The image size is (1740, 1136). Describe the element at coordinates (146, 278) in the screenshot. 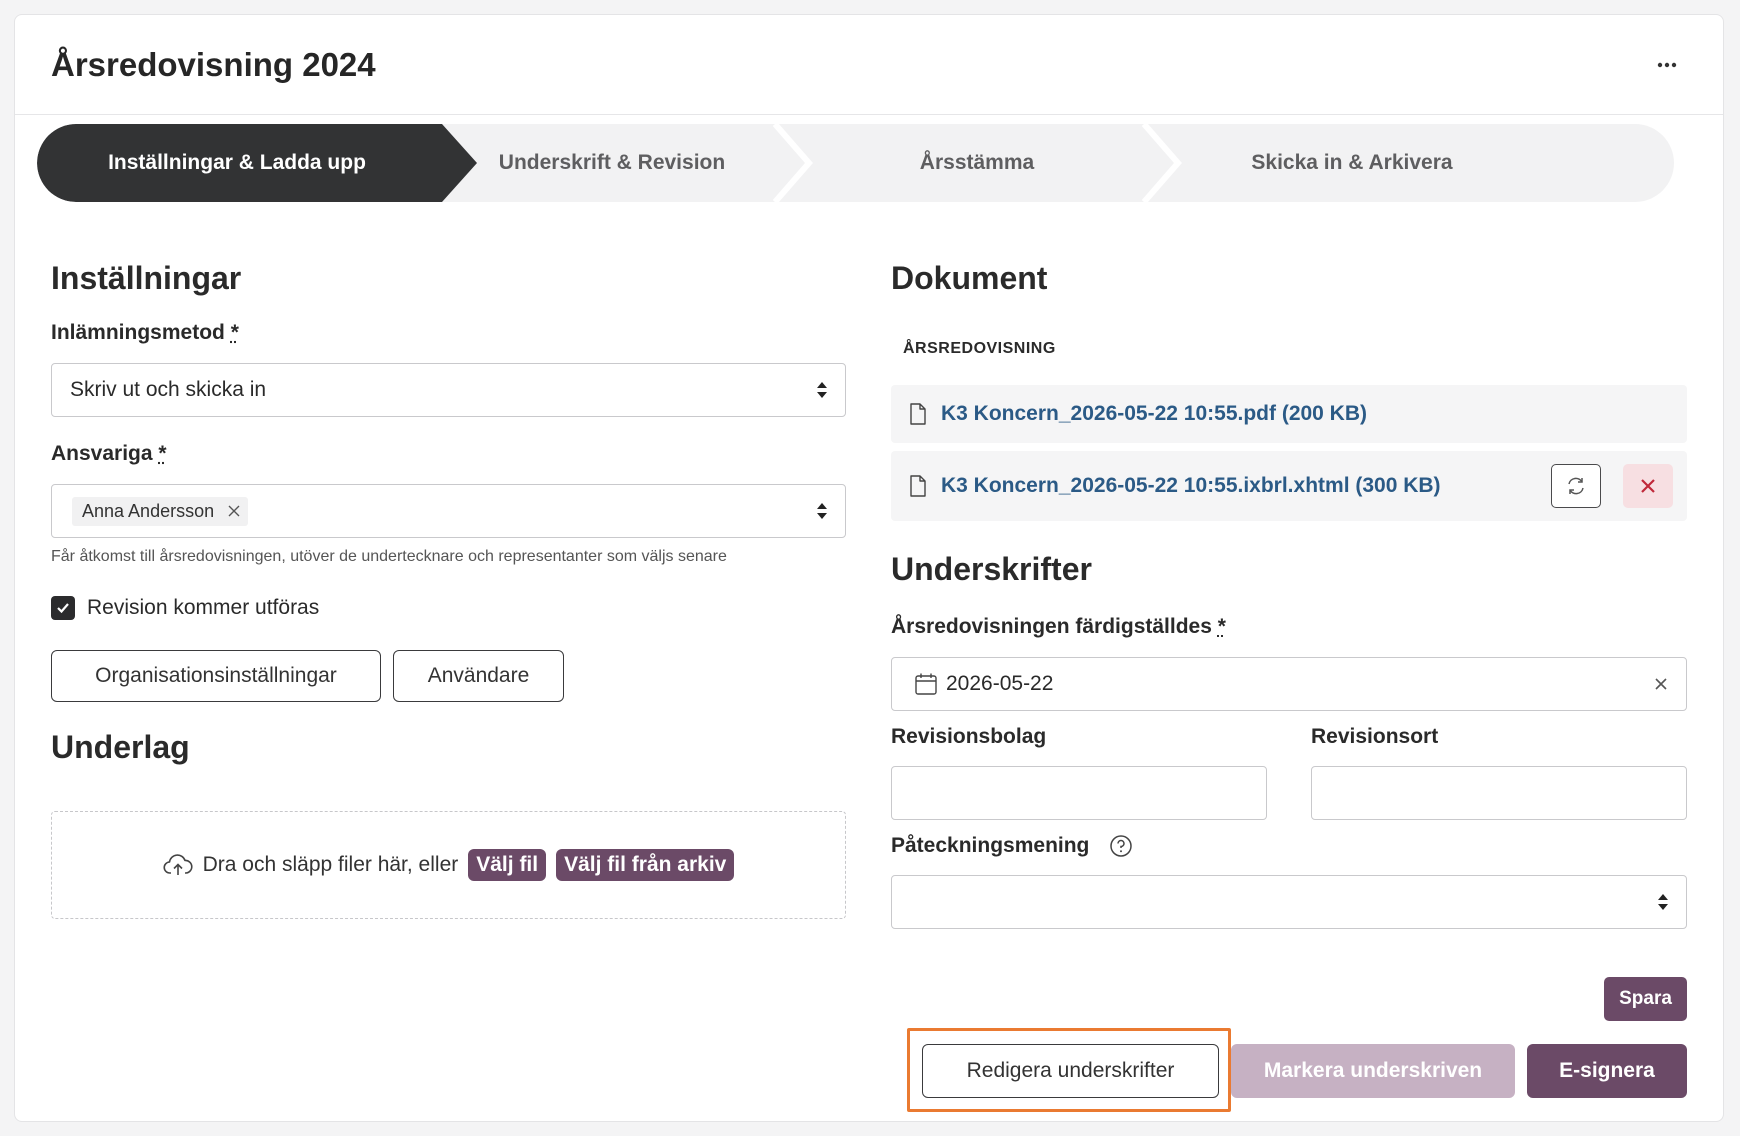

I see `settings-heading: Inställningar` at that location.